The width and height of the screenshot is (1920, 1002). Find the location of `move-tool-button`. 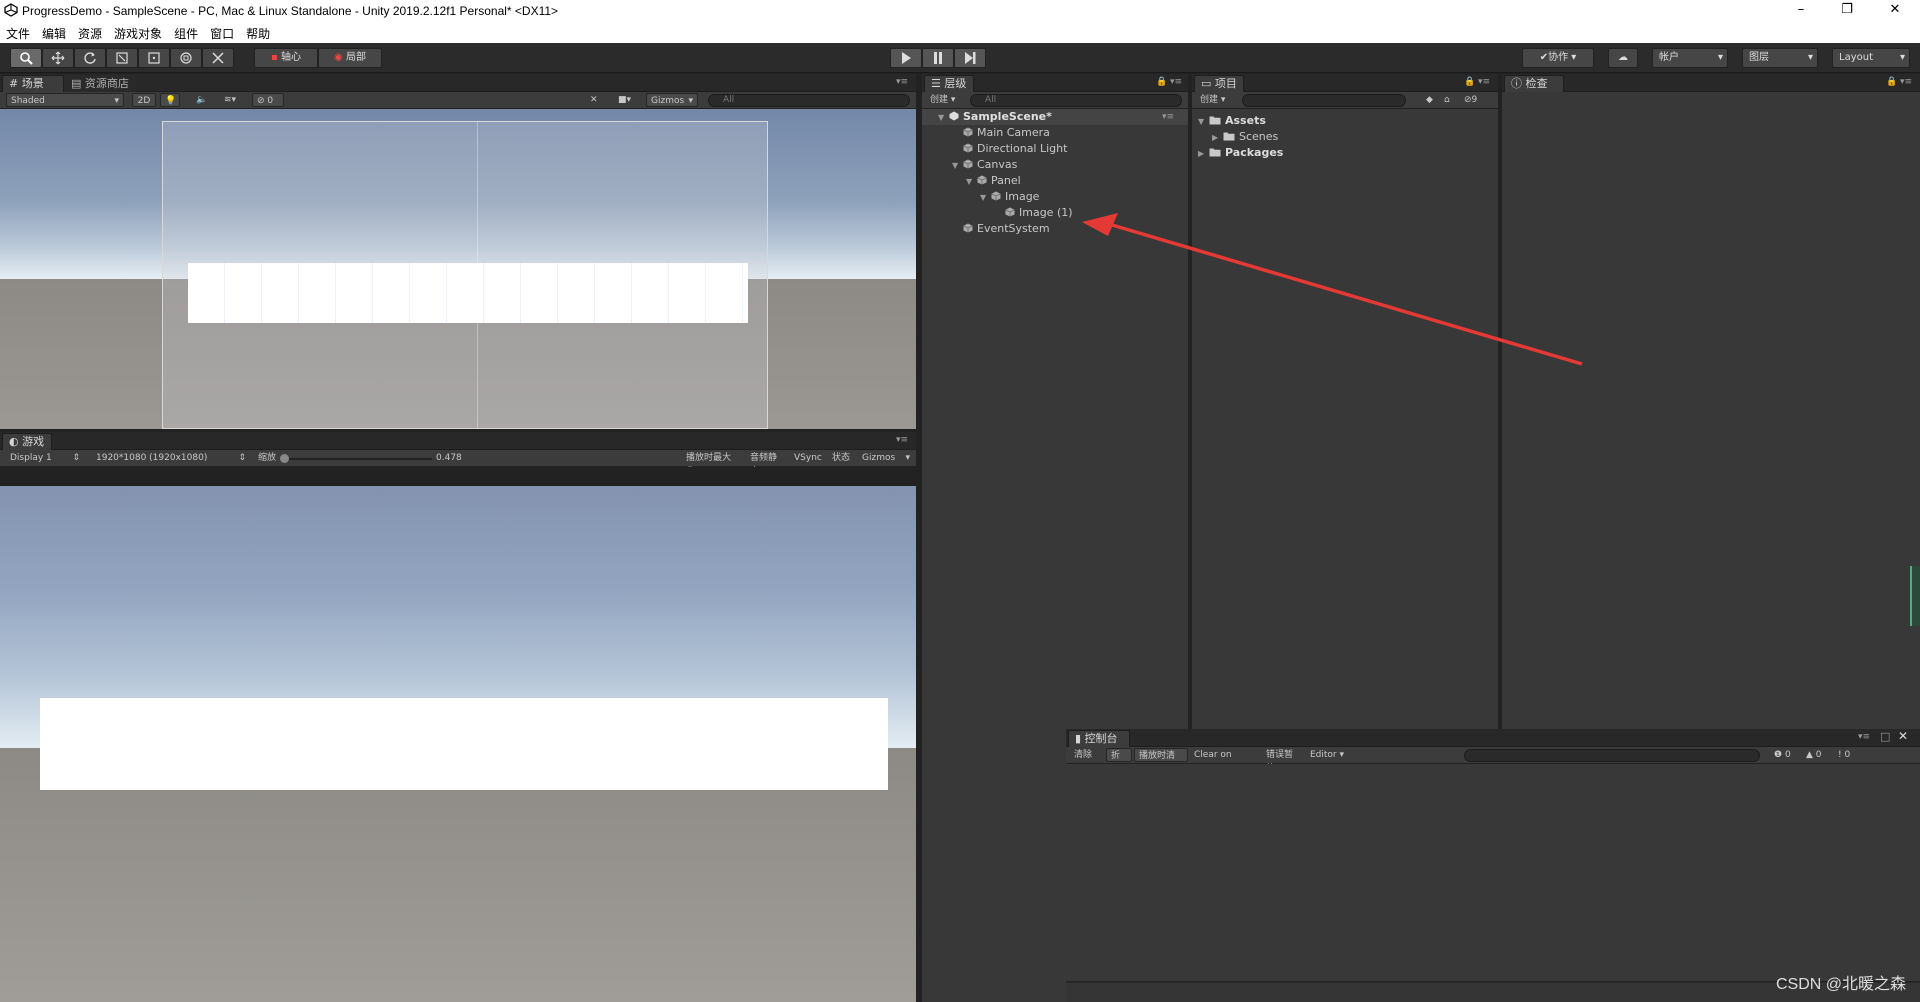

move-tool-button is located at coordinates (58, 58).